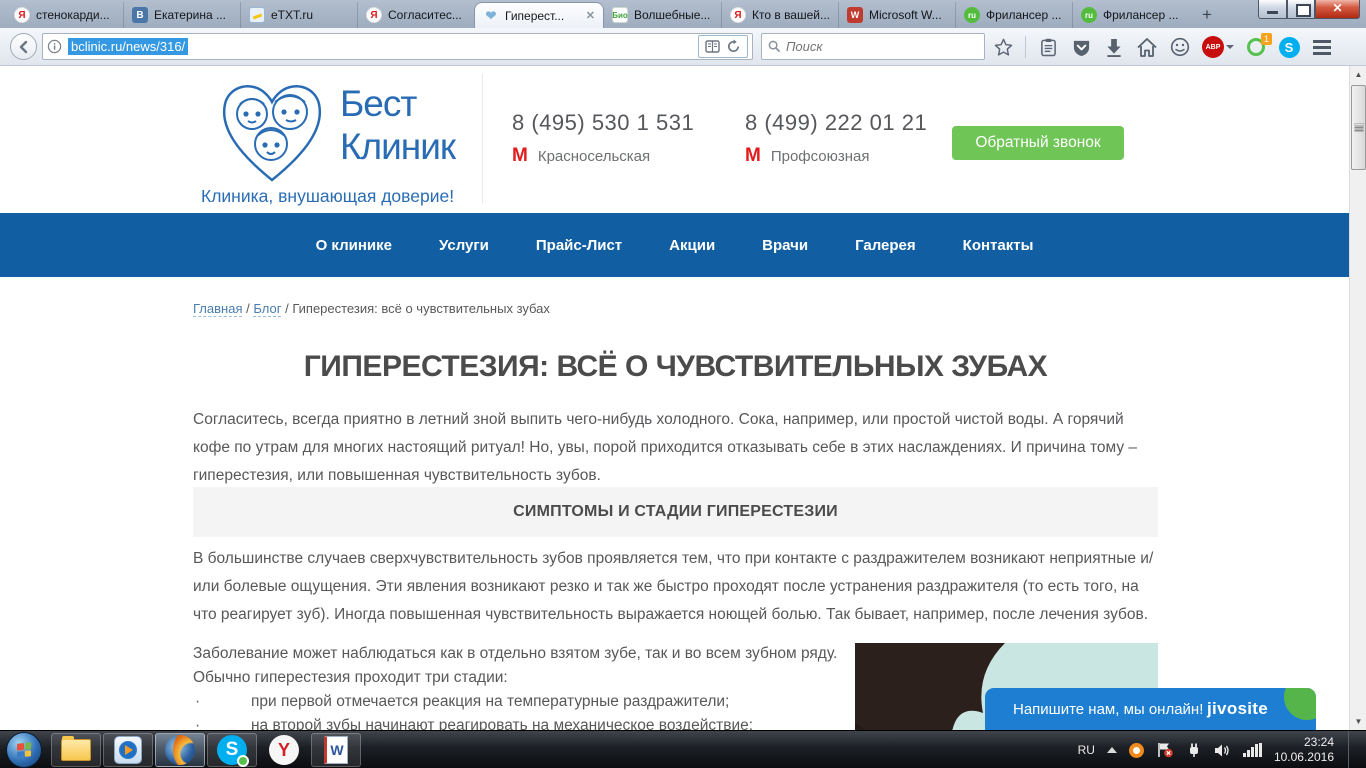 The height and width of the screenshot is (768, 1366). I want to click on callback-button: Обратный звонок, so click(1038, 143).